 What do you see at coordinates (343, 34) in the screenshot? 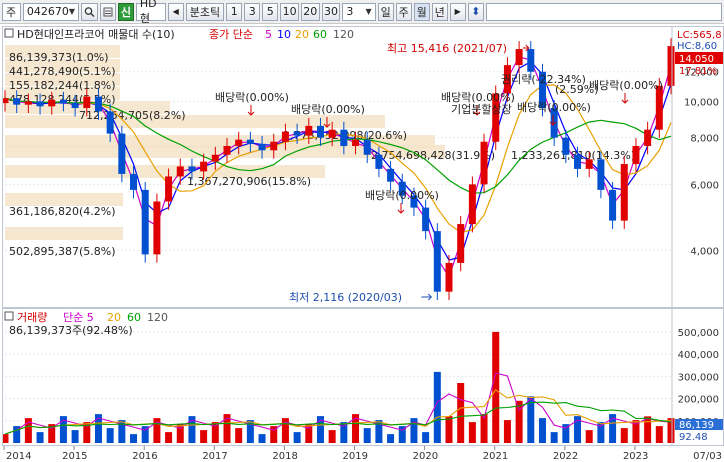
I see `ma120-legend: 120` at bounding box center [343, 34].